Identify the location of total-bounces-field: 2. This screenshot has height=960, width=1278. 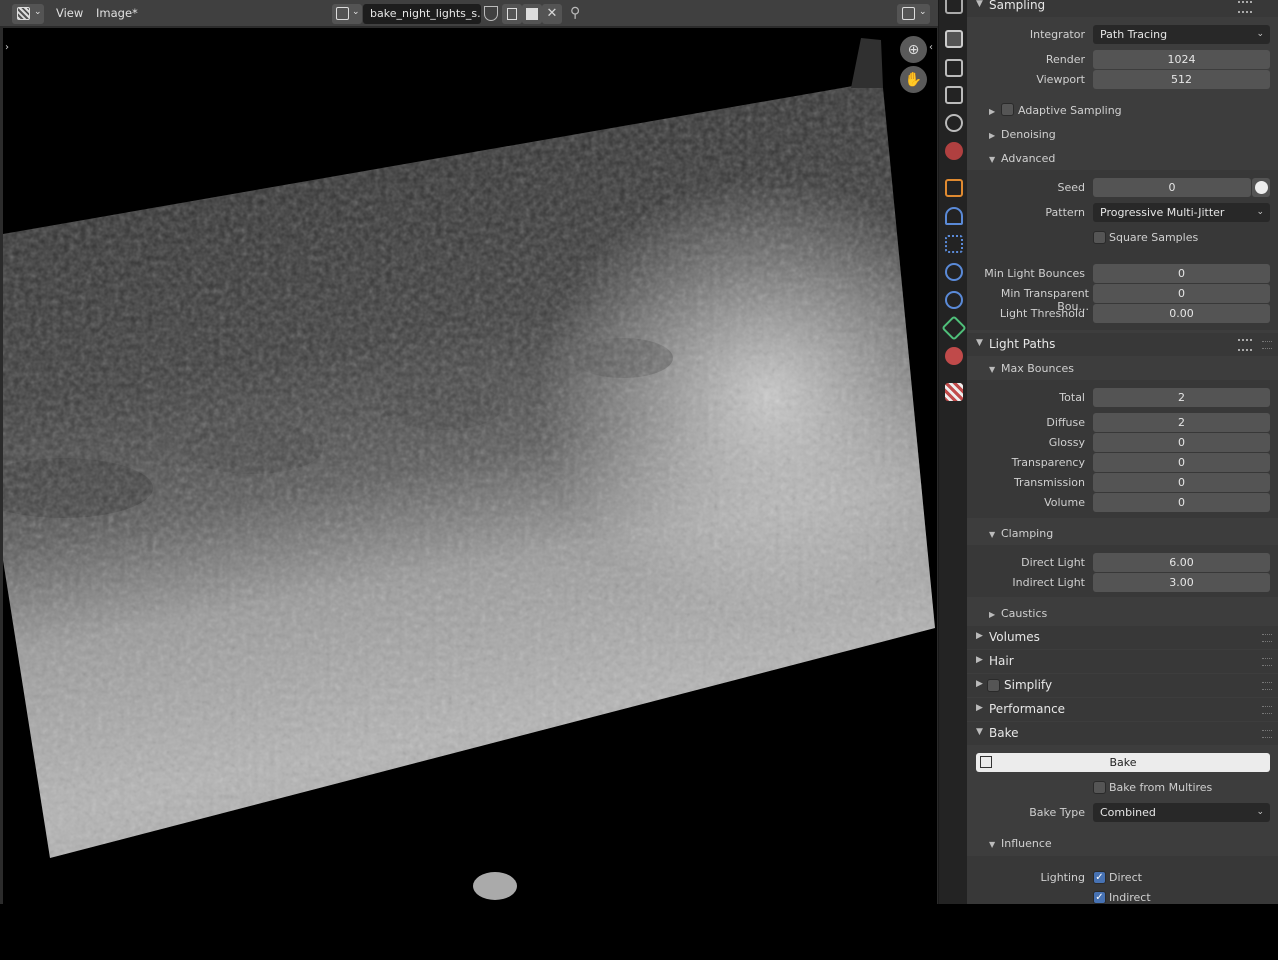
(1181, 397).